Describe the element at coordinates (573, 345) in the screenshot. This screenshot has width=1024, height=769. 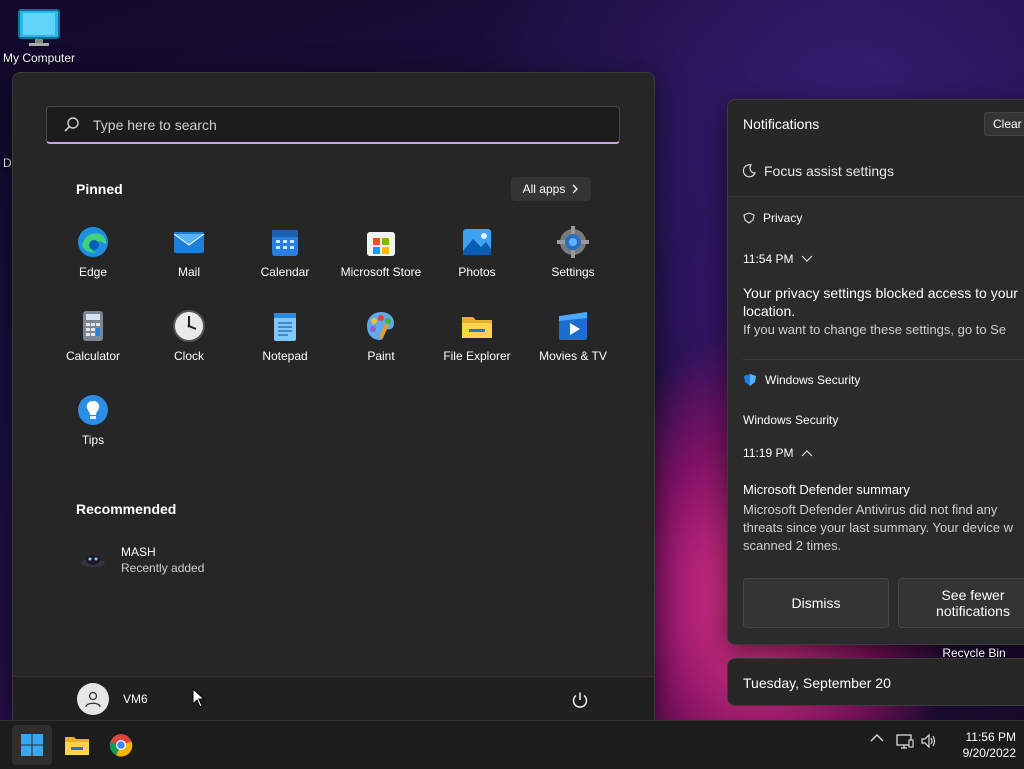
I see `pinned-app-movies-tv: Movies & TV` at that location.